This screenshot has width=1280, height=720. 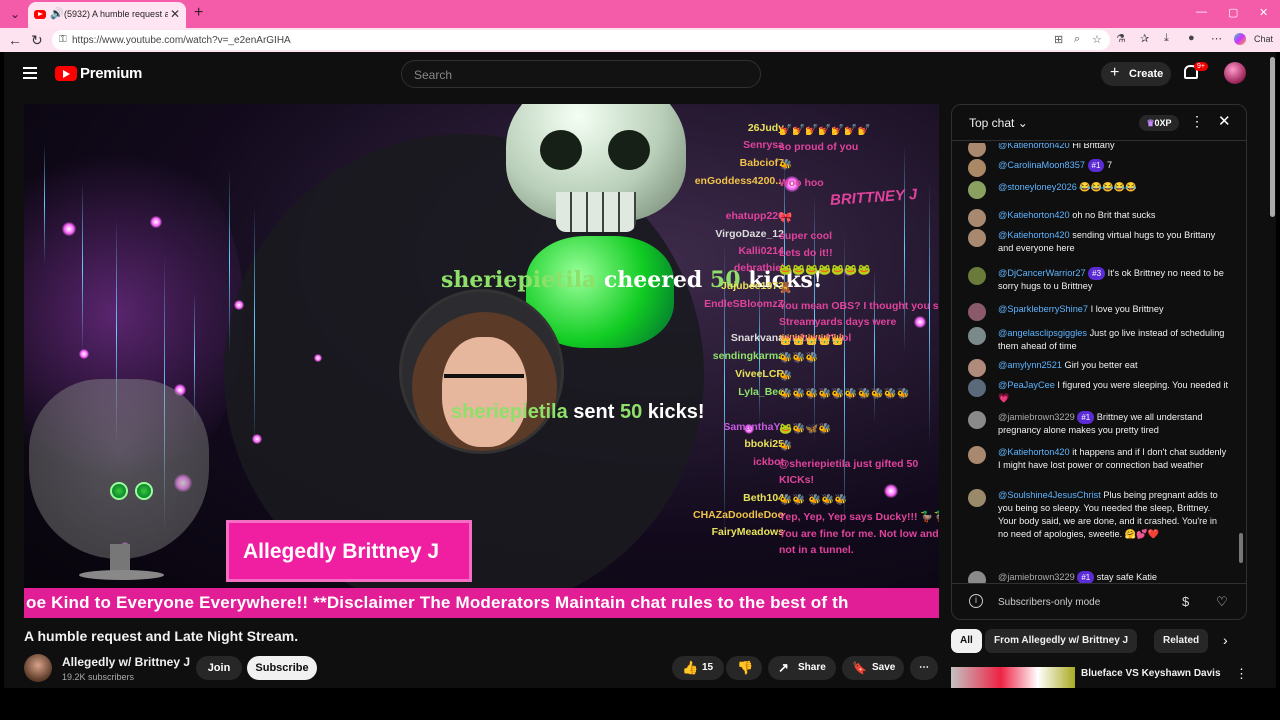 I want to click on chat-footer: i Subscribers-only mode $ ♡, so click(x=1099, y=601).